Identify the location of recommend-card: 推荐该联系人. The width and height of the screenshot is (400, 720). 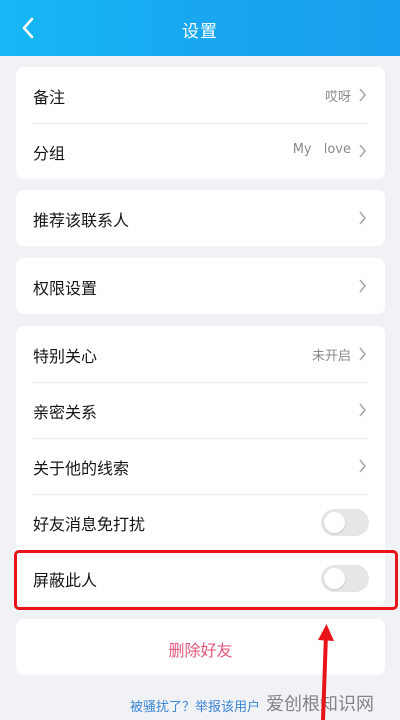
(200, 218).